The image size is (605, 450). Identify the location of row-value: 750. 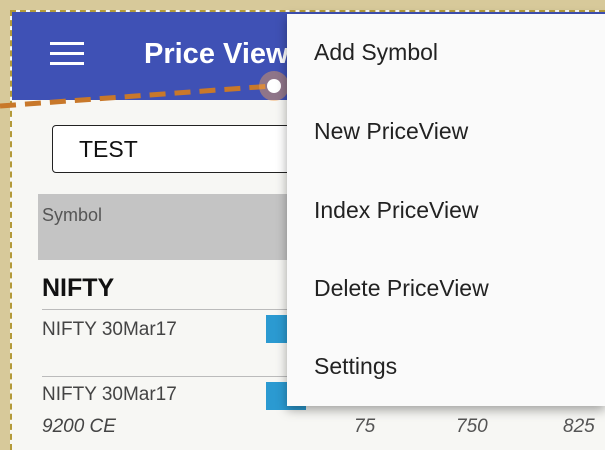
(472, 426).